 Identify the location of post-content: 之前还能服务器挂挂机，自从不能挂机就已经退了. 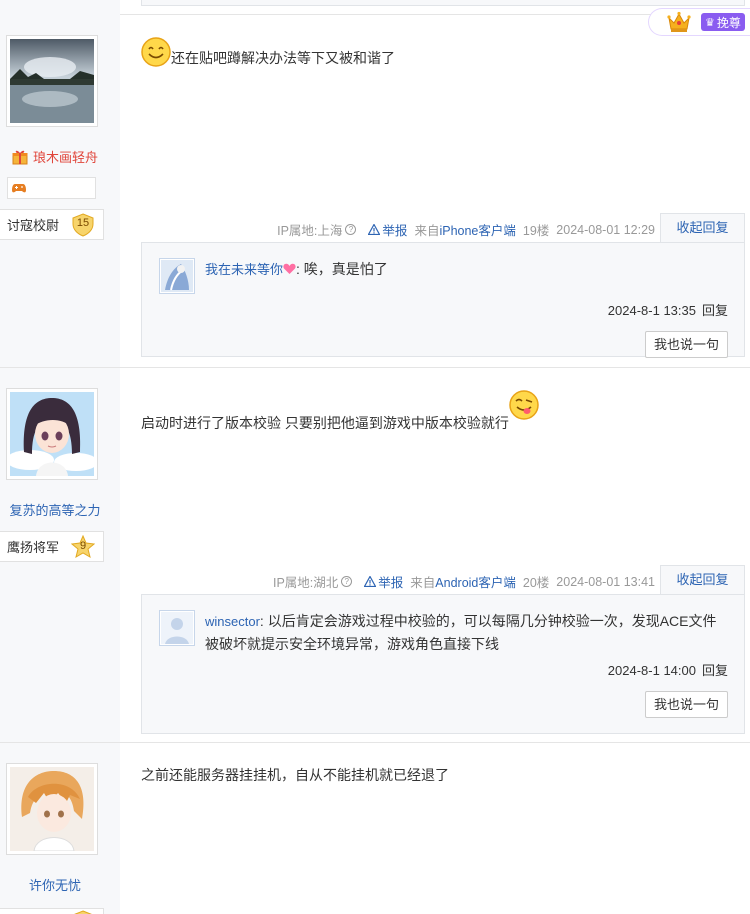
(295, 775).